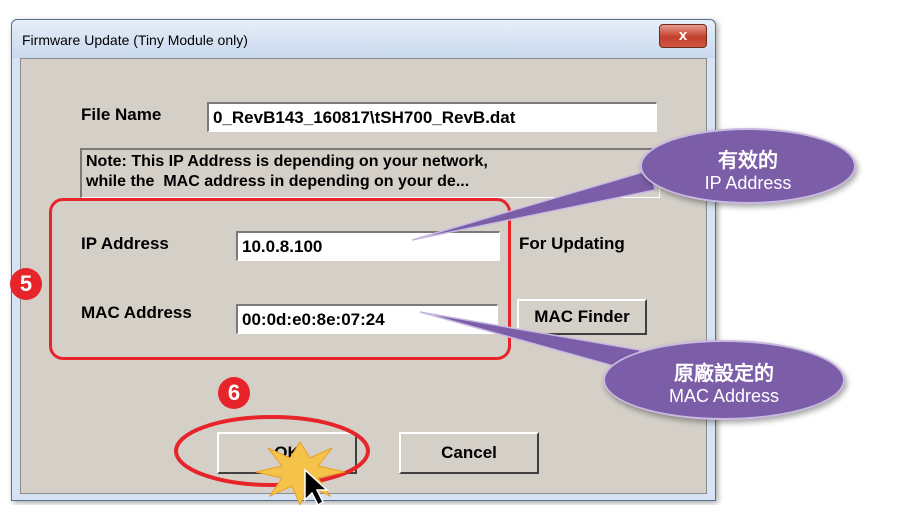 The width and height of the screenshot is (916, 505). I want to click on callout-mac-address: 原廠設定的 MAC Address, so click(724, 380).